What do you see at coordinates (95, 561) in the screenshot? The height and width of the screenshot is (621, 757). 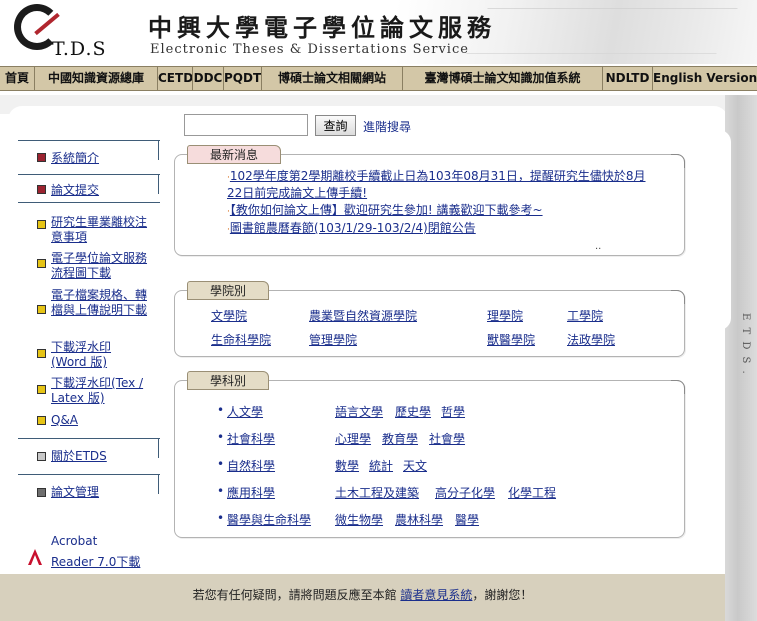 I see `acrobat-reader-download-link: Reader 7.0下載` at bounding box center [95, 561].